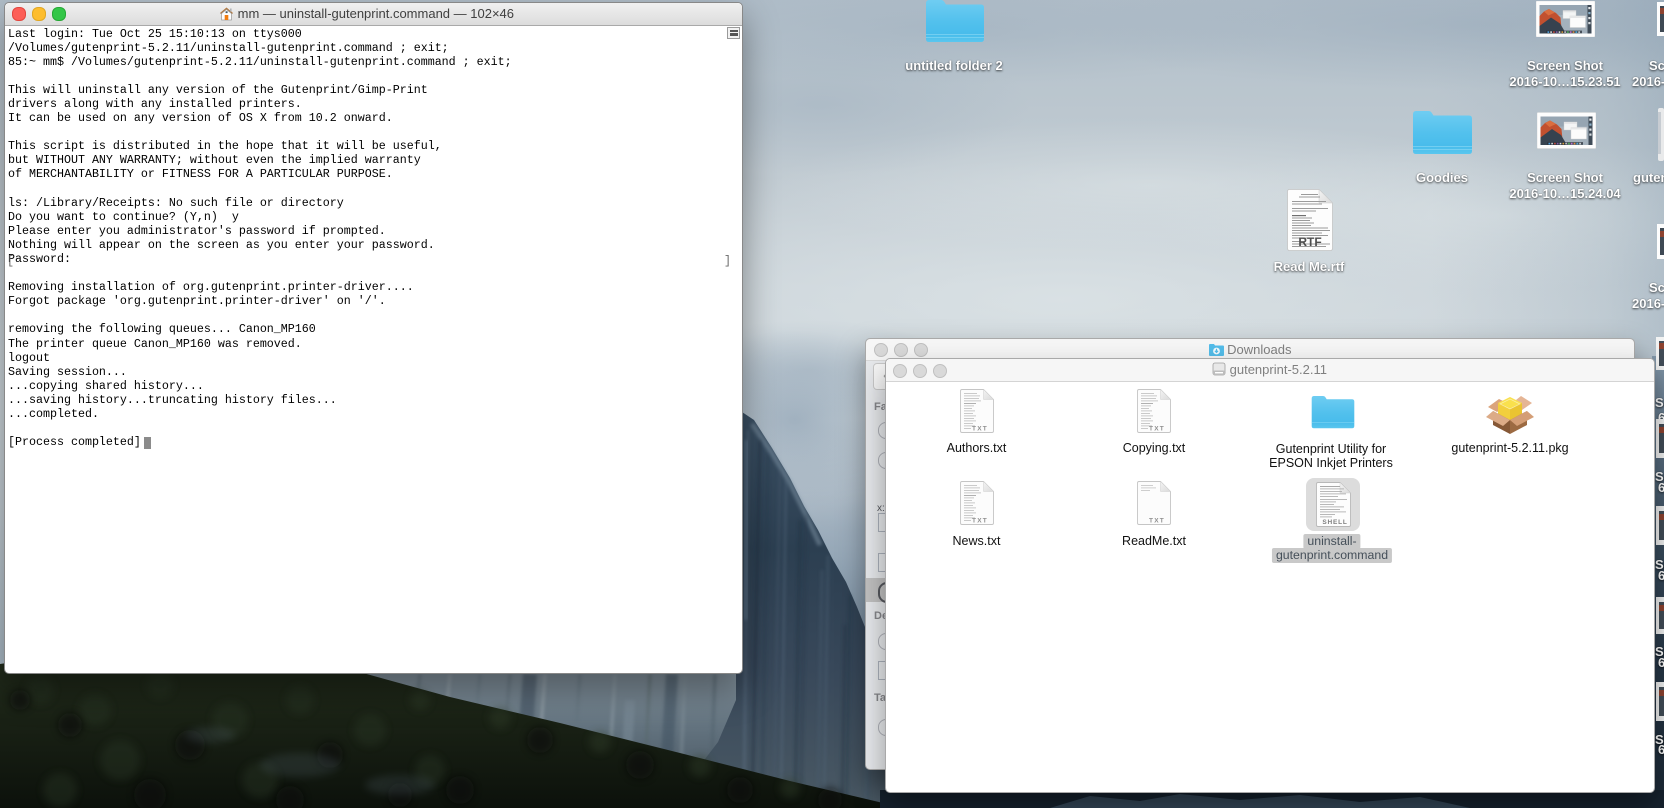 The width and height of the screenshot is (1664, 808). What do you see at coordinates (1309, 242) in the screenshot?
I see `svg-text: RTF` at bounding box center [1309, 242].